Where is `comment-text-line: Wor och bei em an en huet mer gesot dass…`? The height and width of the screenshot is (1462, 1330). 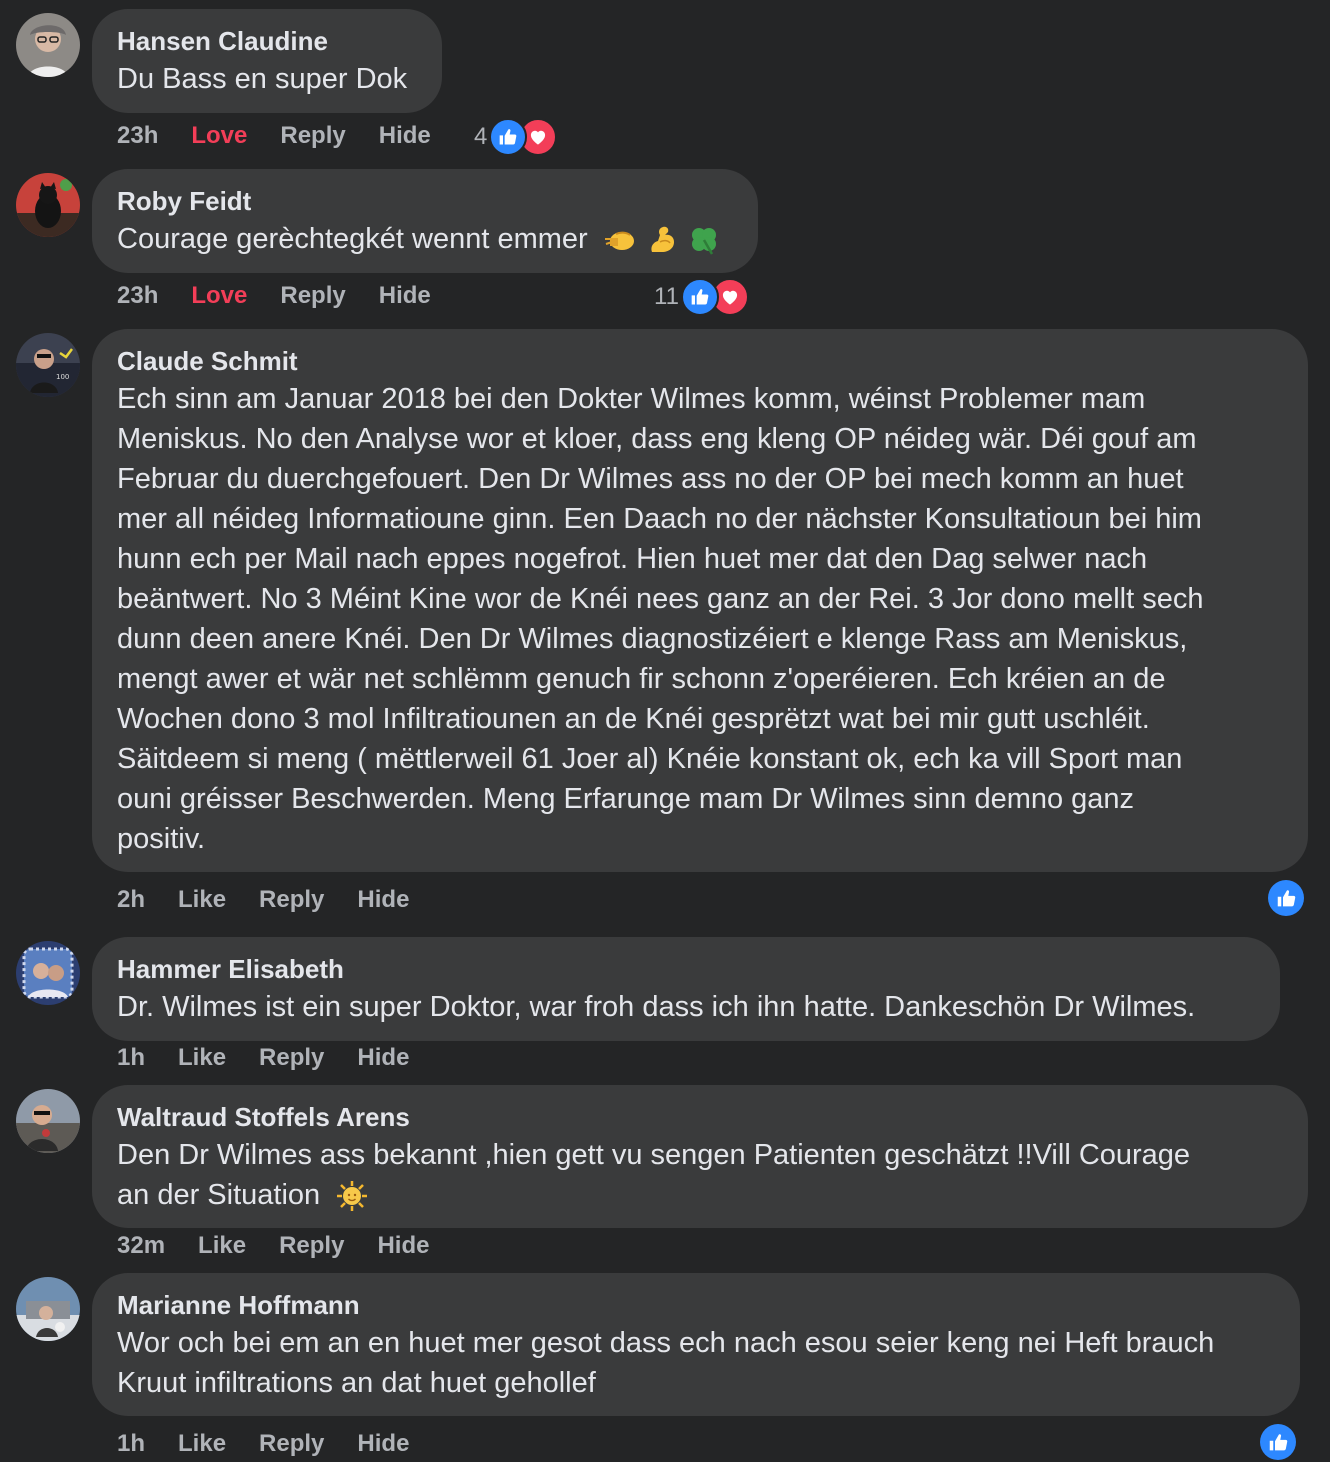 comment-text-line: Wor och bei em an en huet mer gesot dass… is located at coordinates (666, 1343).